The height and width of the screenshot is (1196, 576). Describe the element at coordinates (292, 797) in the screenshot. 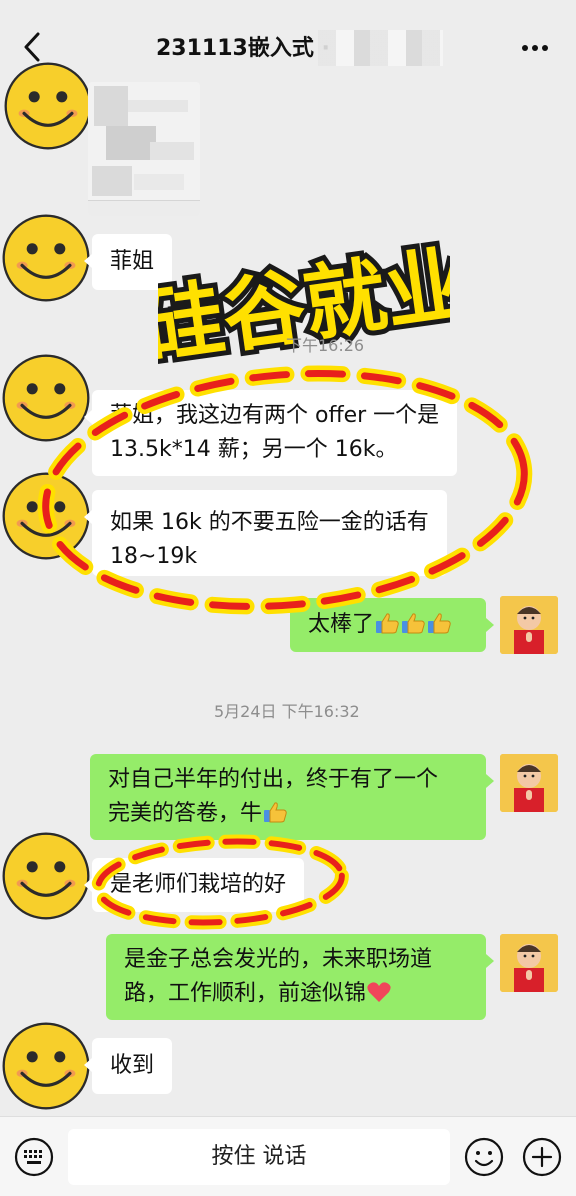

I see `message-bubble-out: 对自己半年的付出，终于有了一个 完美的答卷，牛` at that location.